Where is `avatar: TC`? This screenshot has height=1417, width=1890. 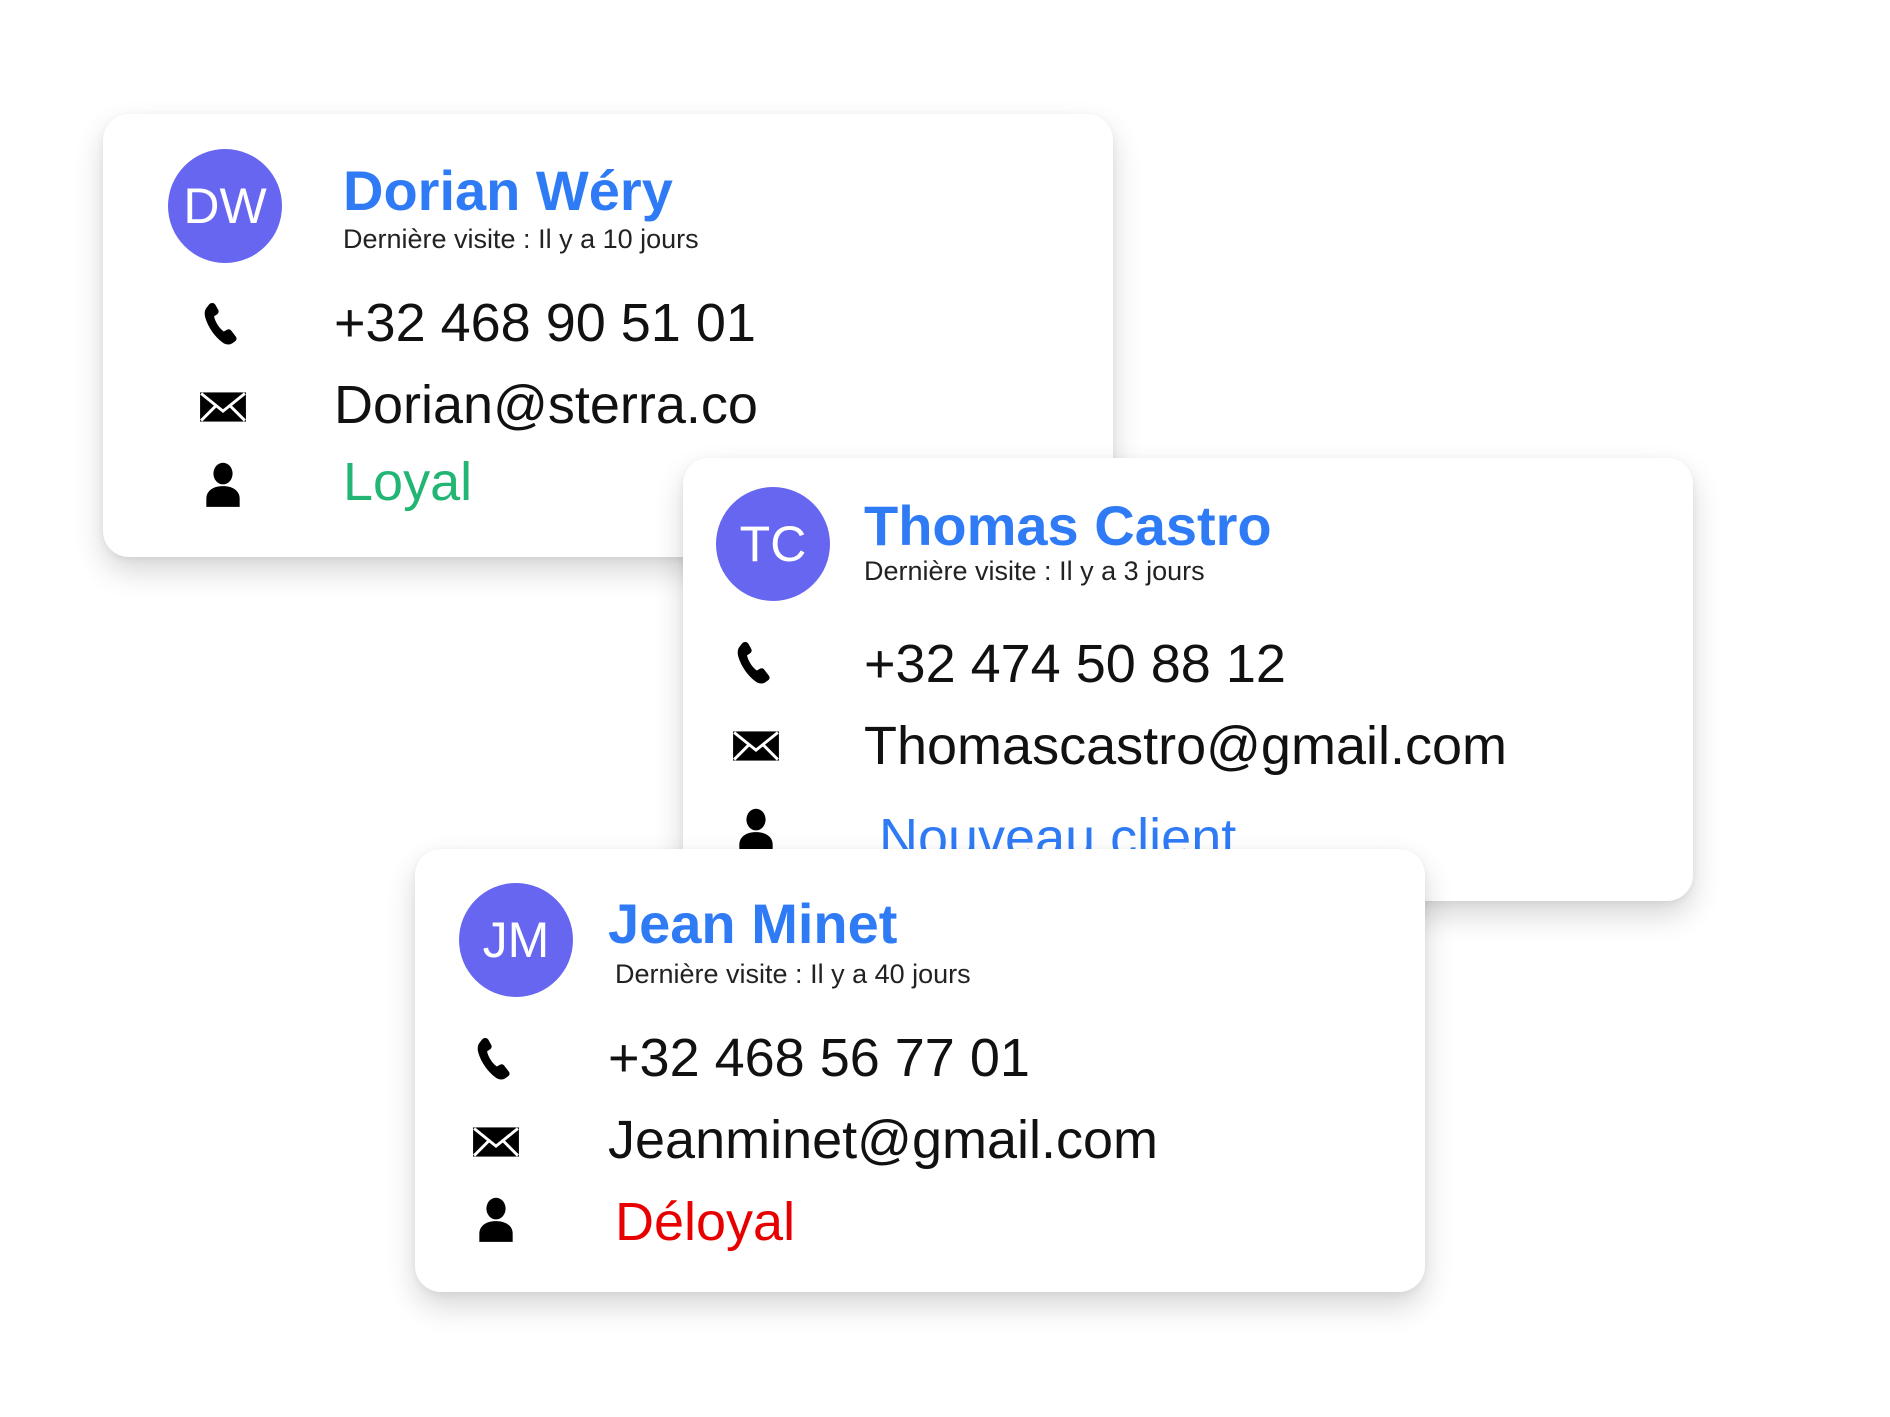
avatar: TC is located at coordinates (773, 544).